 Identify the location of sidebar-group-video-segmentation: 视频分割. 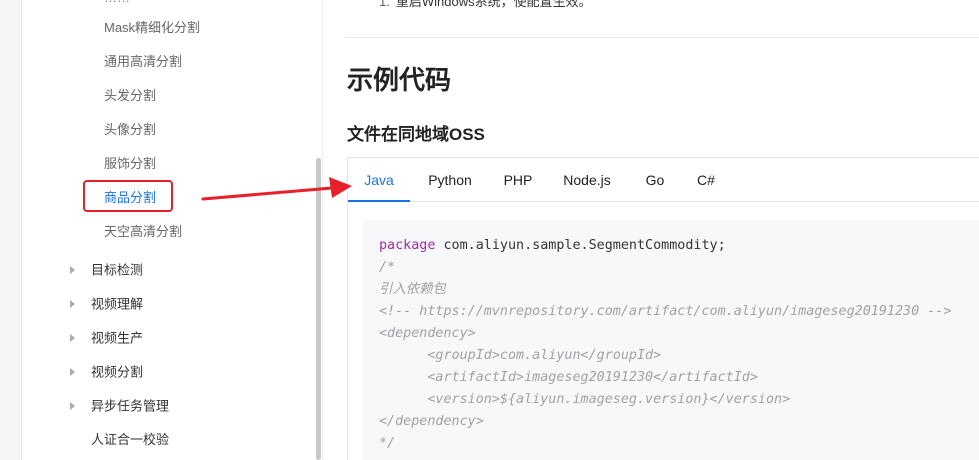
(106, 372).